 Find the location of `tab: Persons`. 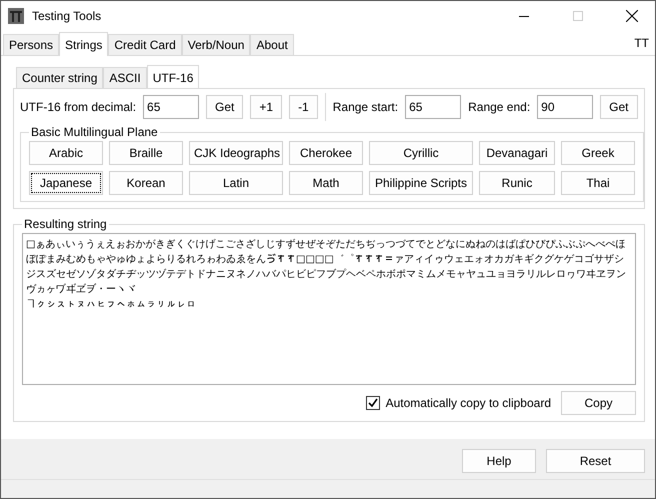

tab: Persons is located at coordinates (31, 44).